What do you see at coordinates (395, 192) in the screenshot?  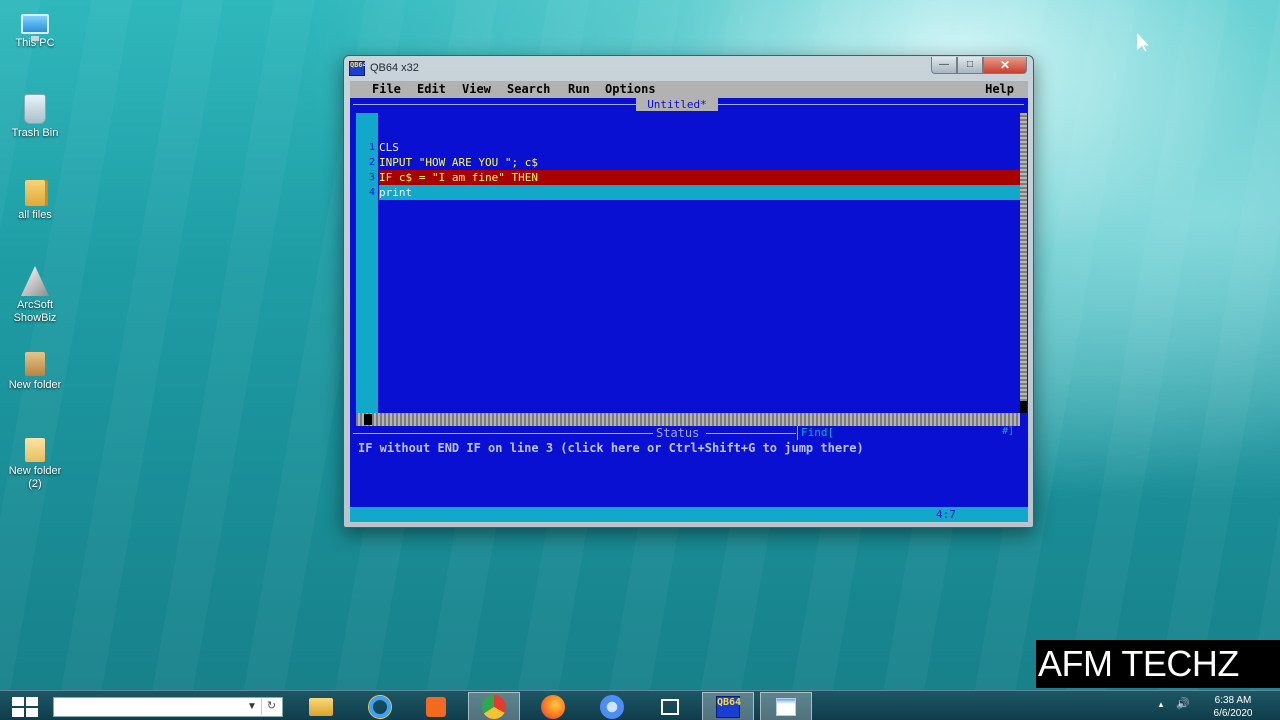 I see `code-line-current: print` at bounding box center [395, 192].